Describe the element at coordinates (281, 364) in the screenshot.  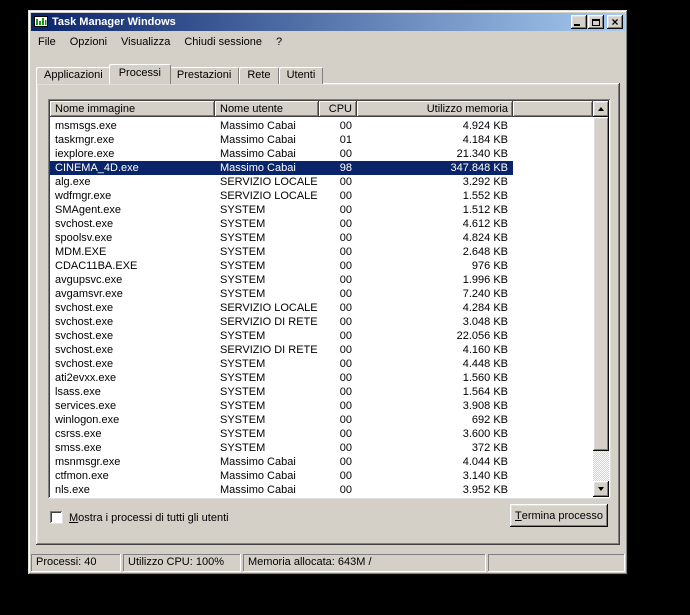
I see `table-row: svchost.exe SYSTEM 00 4.448 KB` at that location.